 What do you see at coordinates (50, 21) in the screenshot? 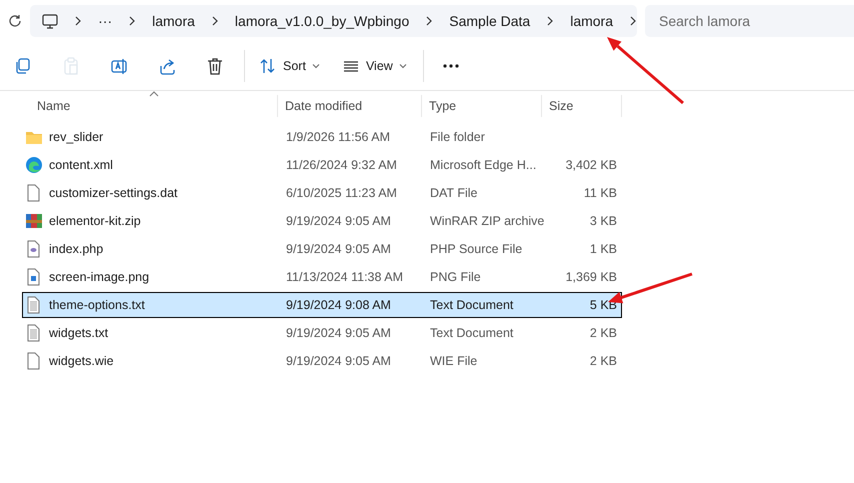
I see `computer-icon` at bounding box center [50, 21].